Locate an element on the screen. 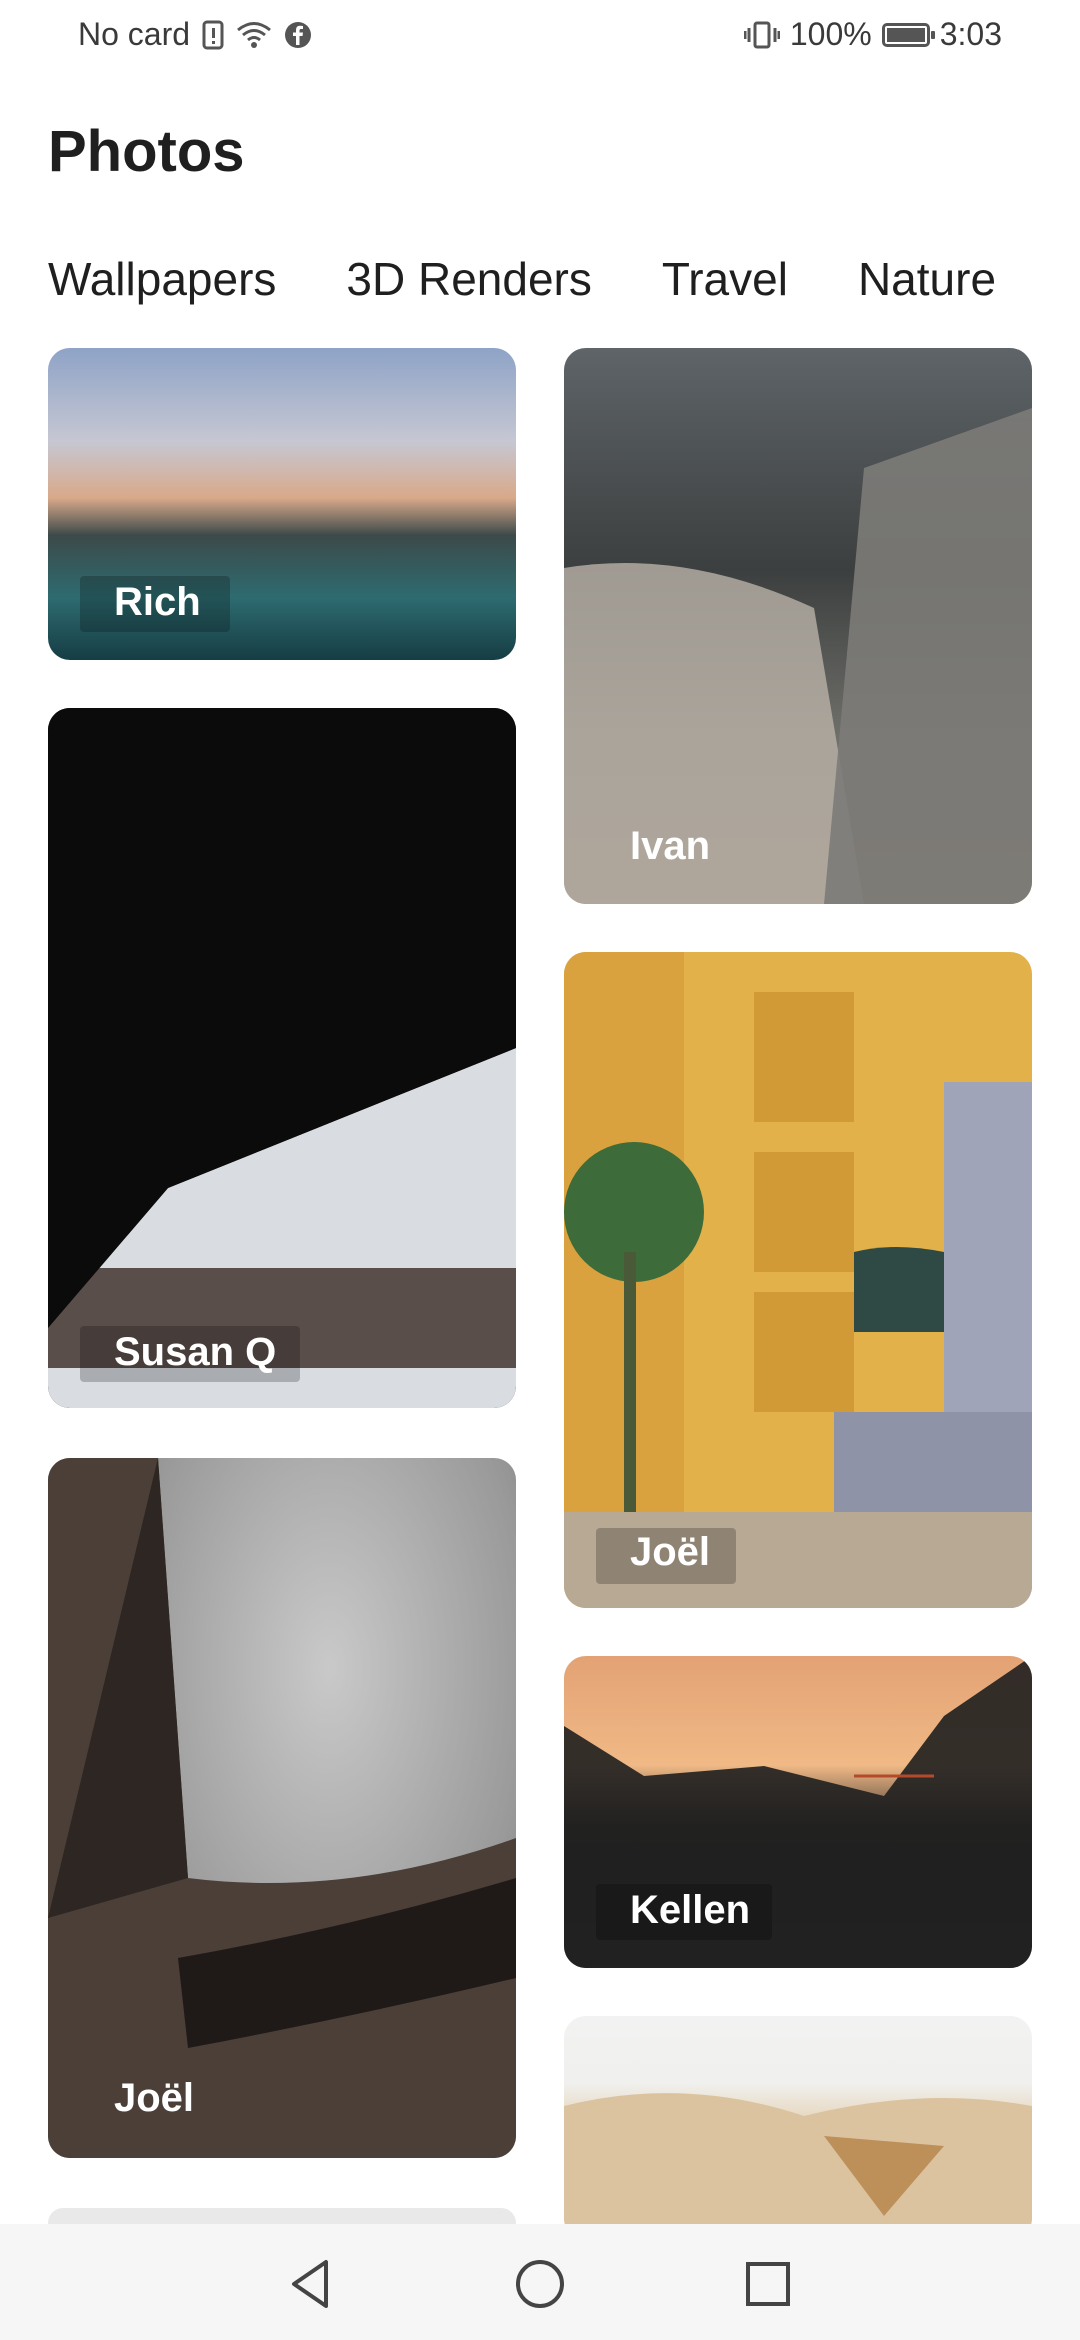 The height and width of the screenshot is (2340, 1080). category-tabs: Wallpapers 3D Renders Travel Nature is located at coordinates (564, 284).